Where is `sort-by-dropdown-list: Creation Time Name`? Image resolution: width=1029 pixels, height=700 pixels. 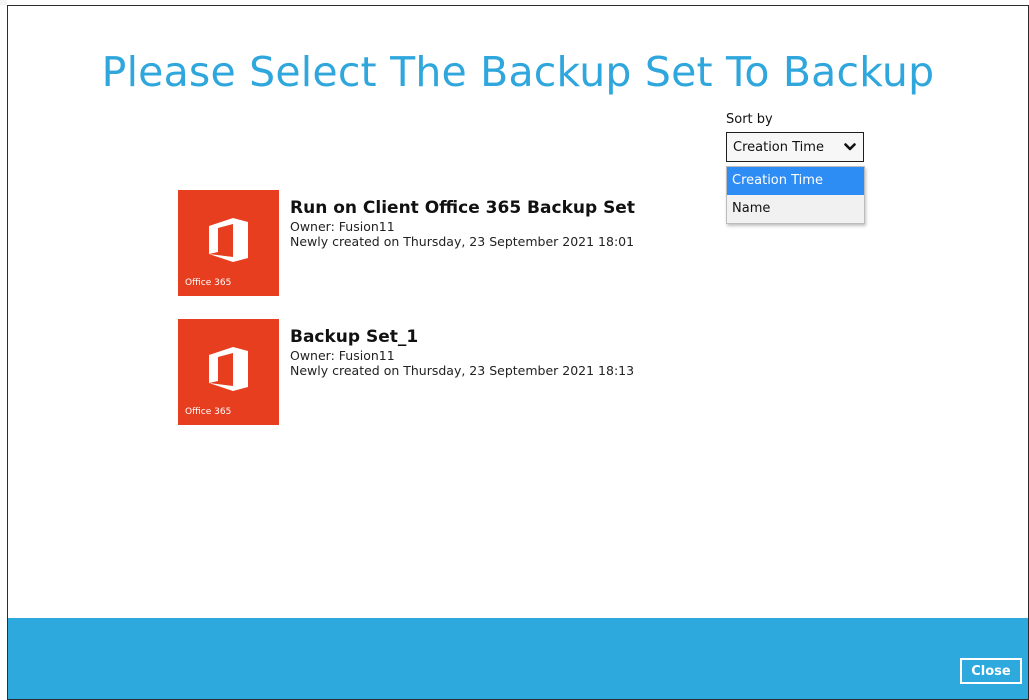
sort-by-dropdown-list: Creation Time Name is located at coordinates (795, 195).